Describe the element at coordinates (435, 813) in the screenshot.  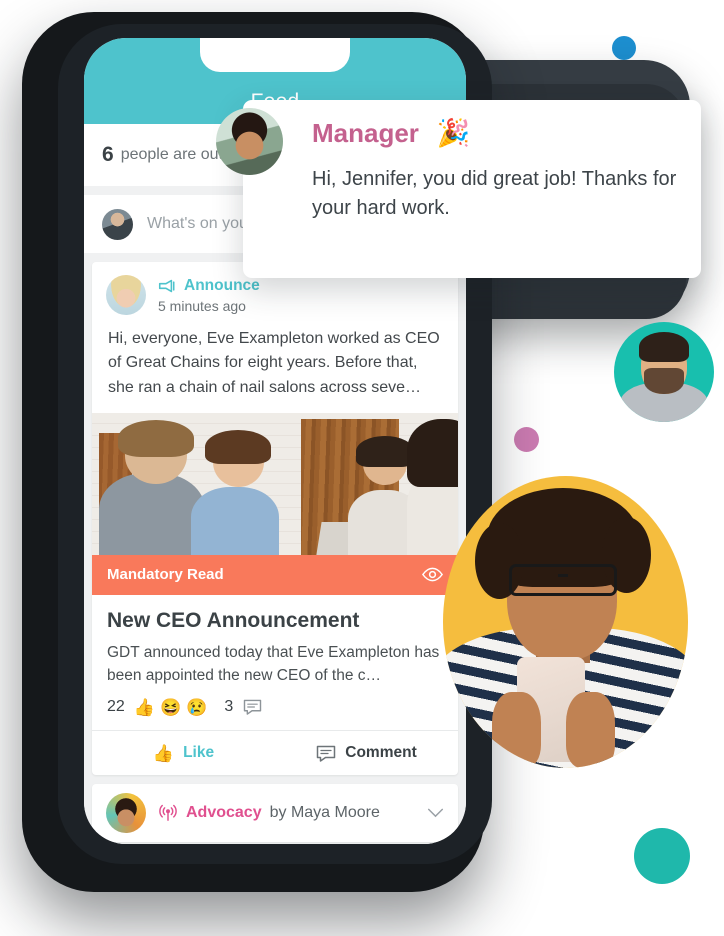
I see `chevron-down-icon` at that location.